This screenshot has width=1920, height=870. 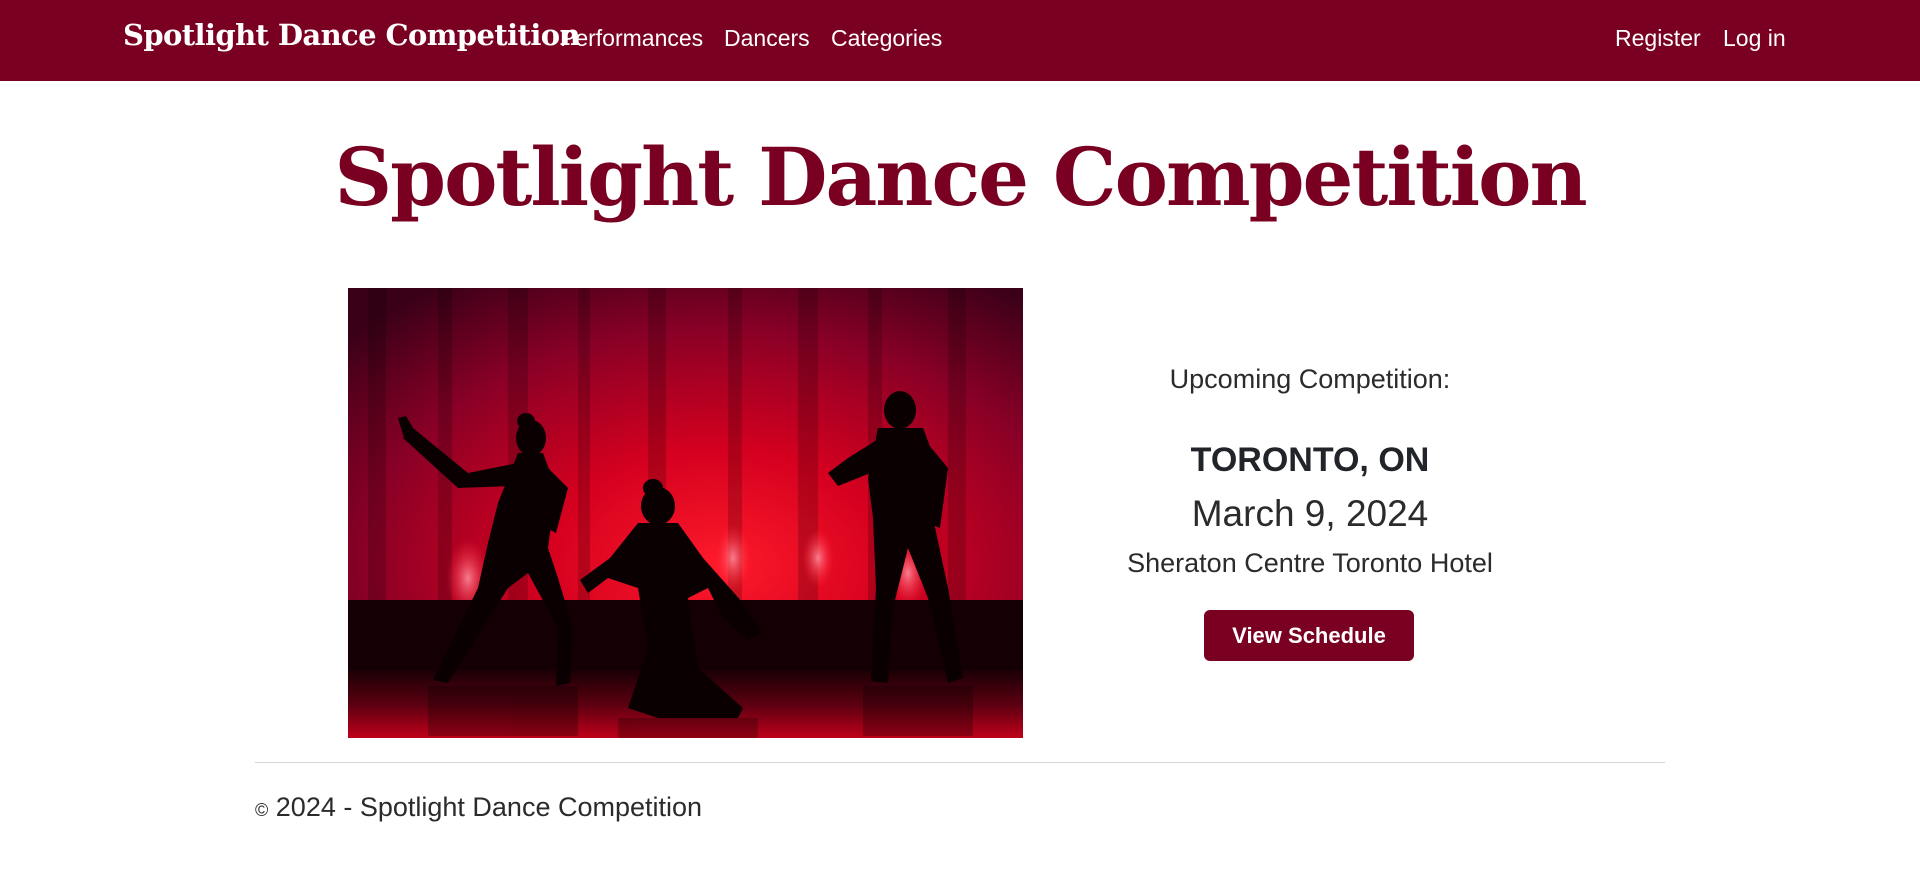 What do you see at coordinates (262, 810) in the screenshot?
I see `copyright-symbol: ©` at bounding box center [262, 810].